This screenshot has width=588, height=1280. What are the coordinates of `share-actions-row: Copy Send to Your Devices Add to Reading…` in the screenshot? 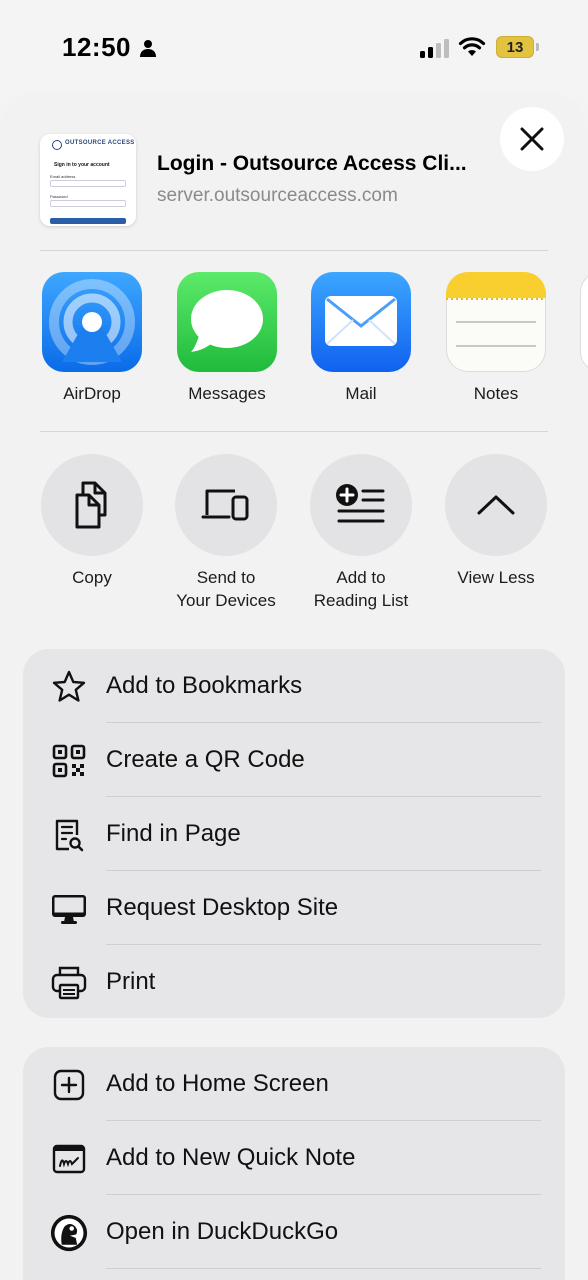 It's located at (294, 539).